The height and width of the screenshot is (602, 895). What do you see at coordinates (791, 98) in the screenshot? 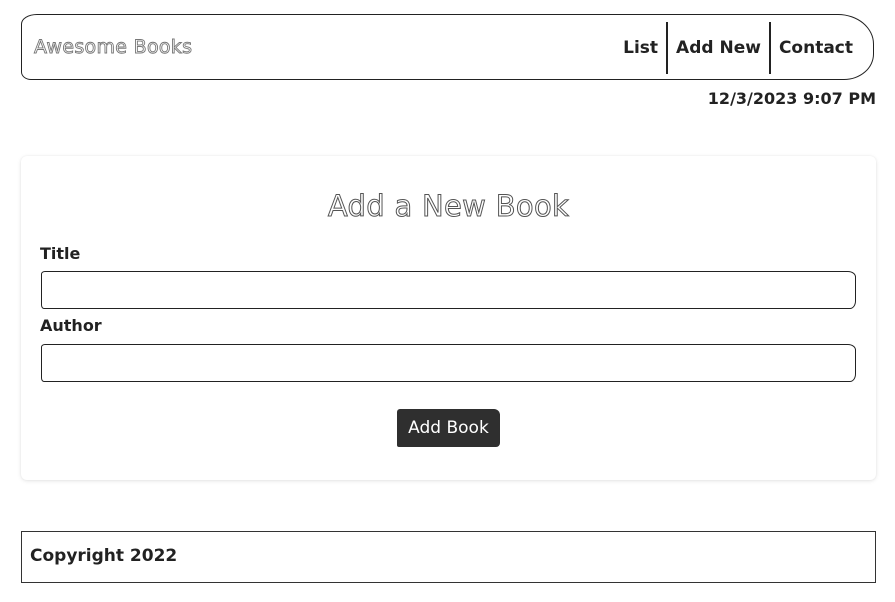
I see `current-datetime: 12/3/2023 9:07 PM` at bounding box center [791, 98].